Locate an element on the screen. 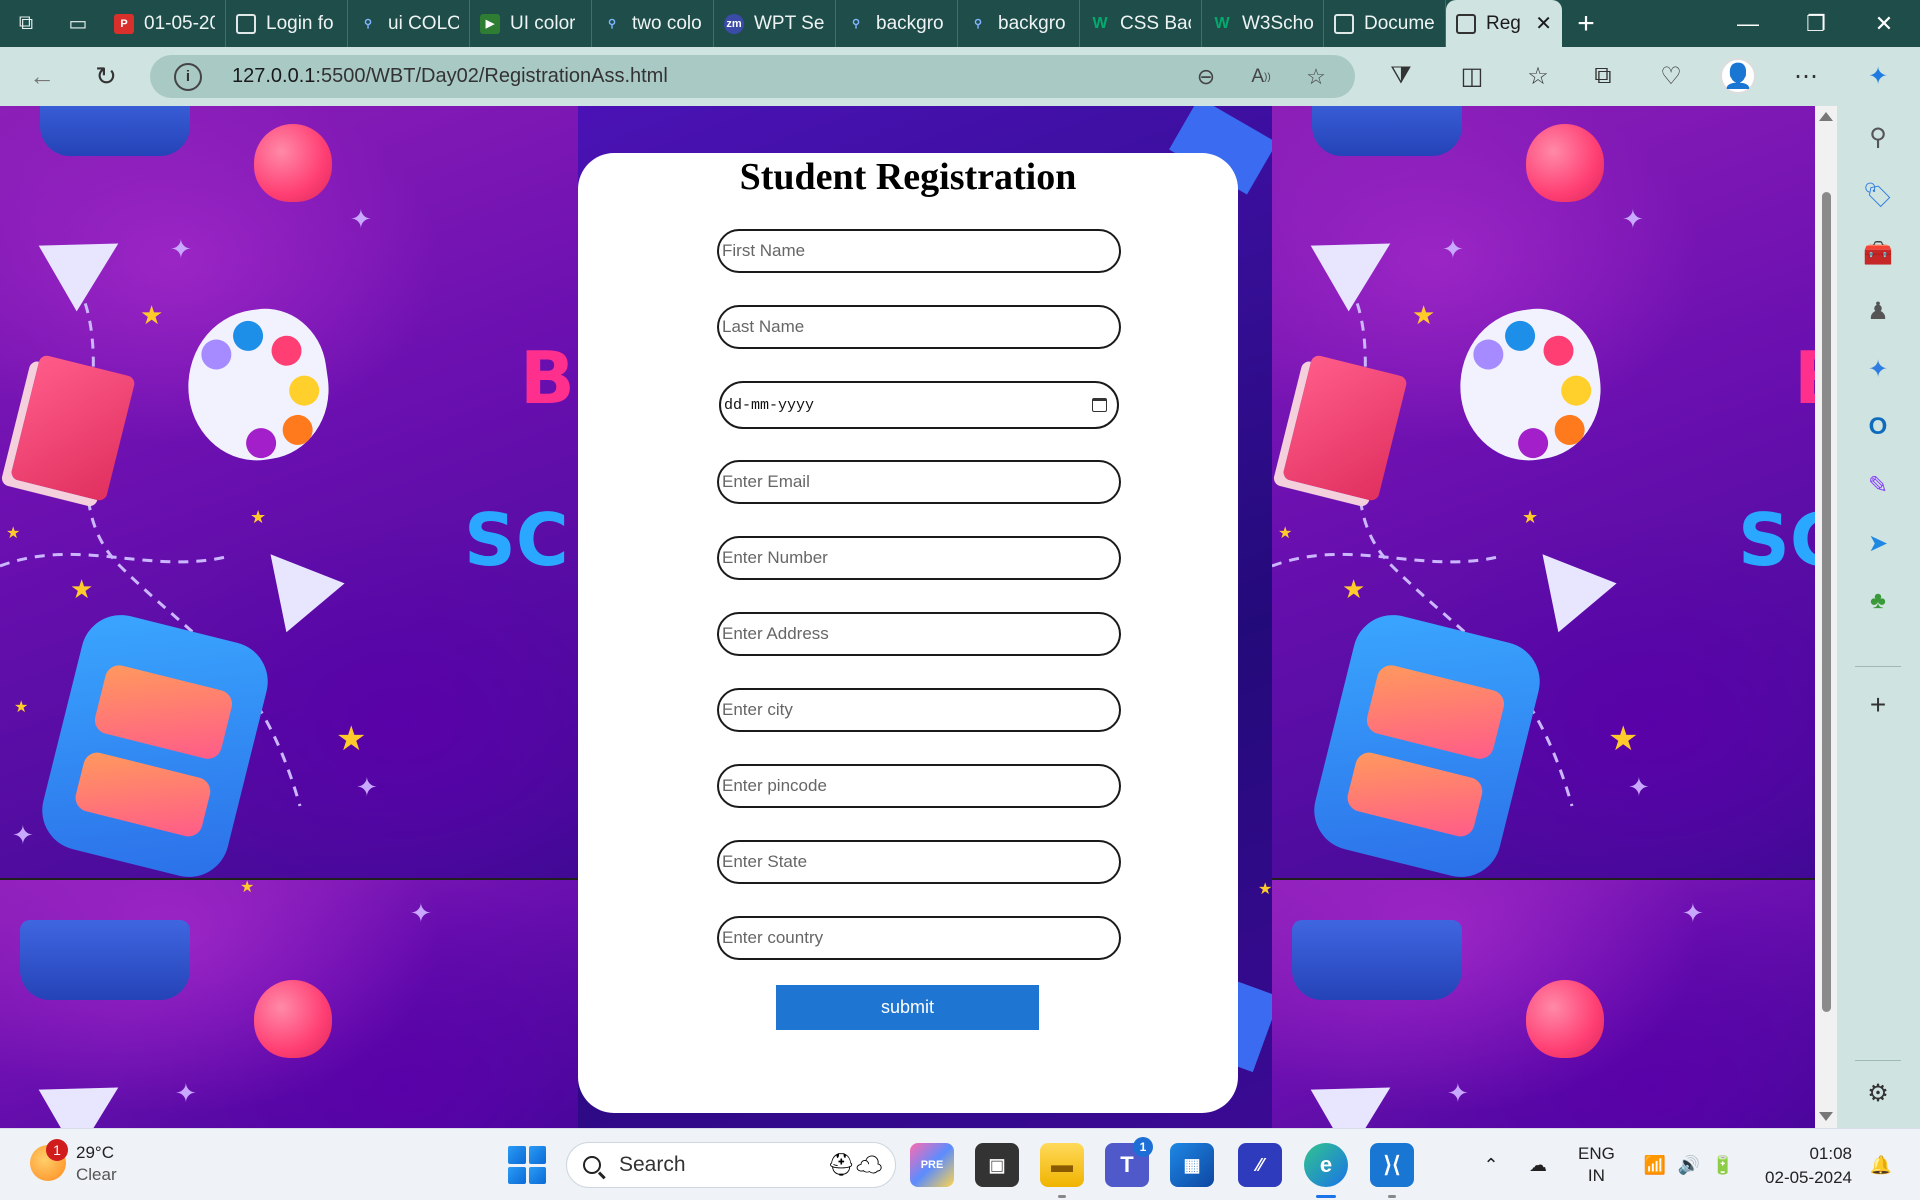  reload-icon: ↻ is located at coordinates (106, 77).